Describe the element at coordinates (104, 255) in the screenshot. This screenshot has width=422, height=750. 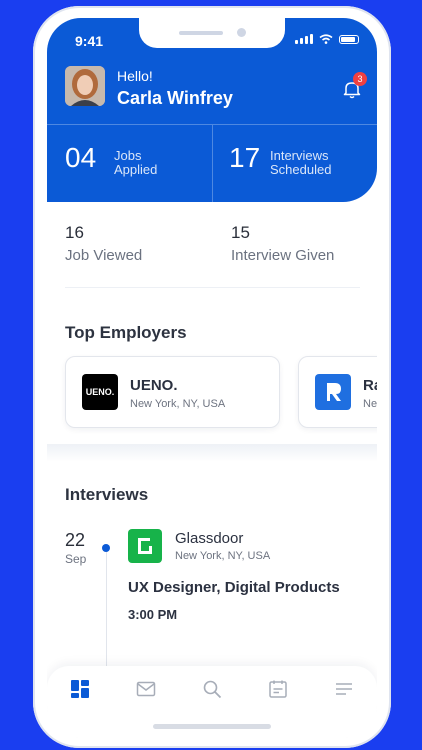
I see `stat-label: Job Viewed` at that location.